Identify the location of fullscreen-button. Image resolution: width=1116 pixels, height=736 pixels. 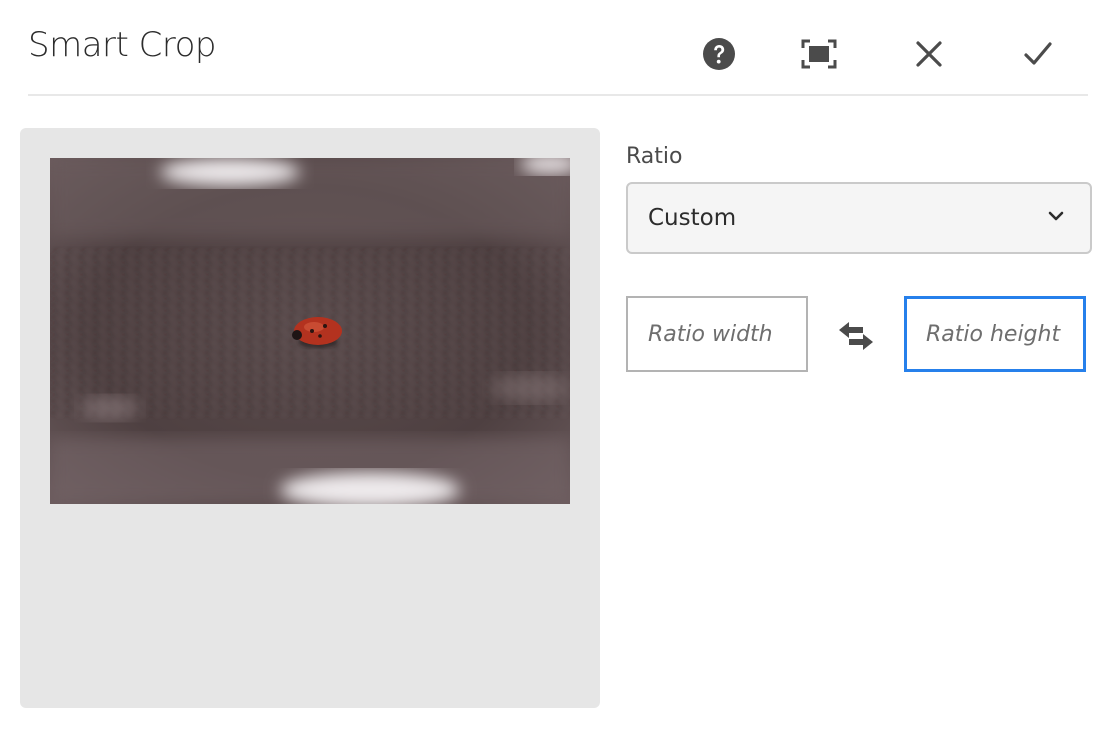
(819, 54).